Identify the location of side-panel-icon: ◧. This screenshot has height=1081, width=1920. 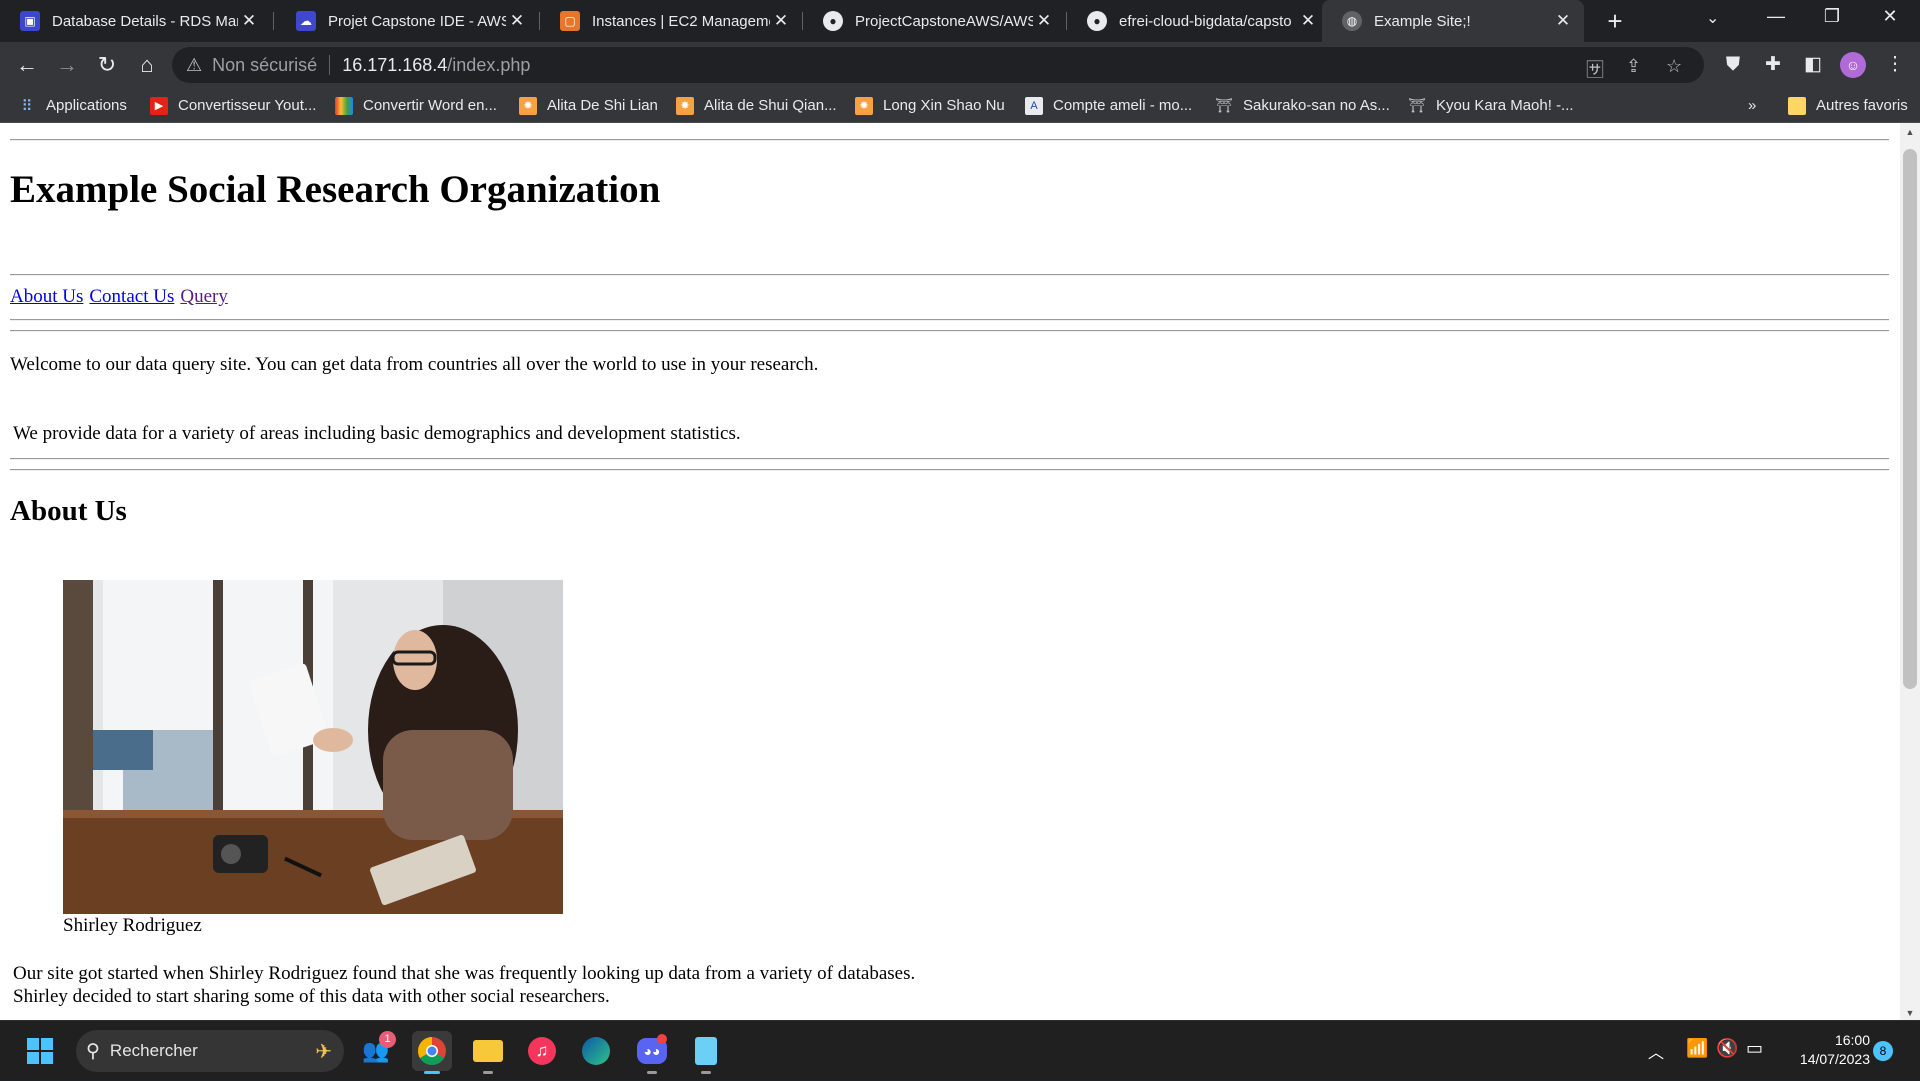
(1813, 65).